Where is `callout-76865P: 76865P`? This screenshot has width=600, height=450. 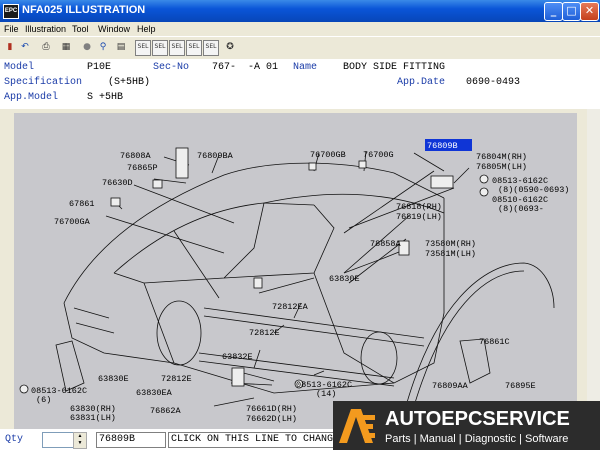
callout-76865P: 76865P is located at coordinates (142, 168).